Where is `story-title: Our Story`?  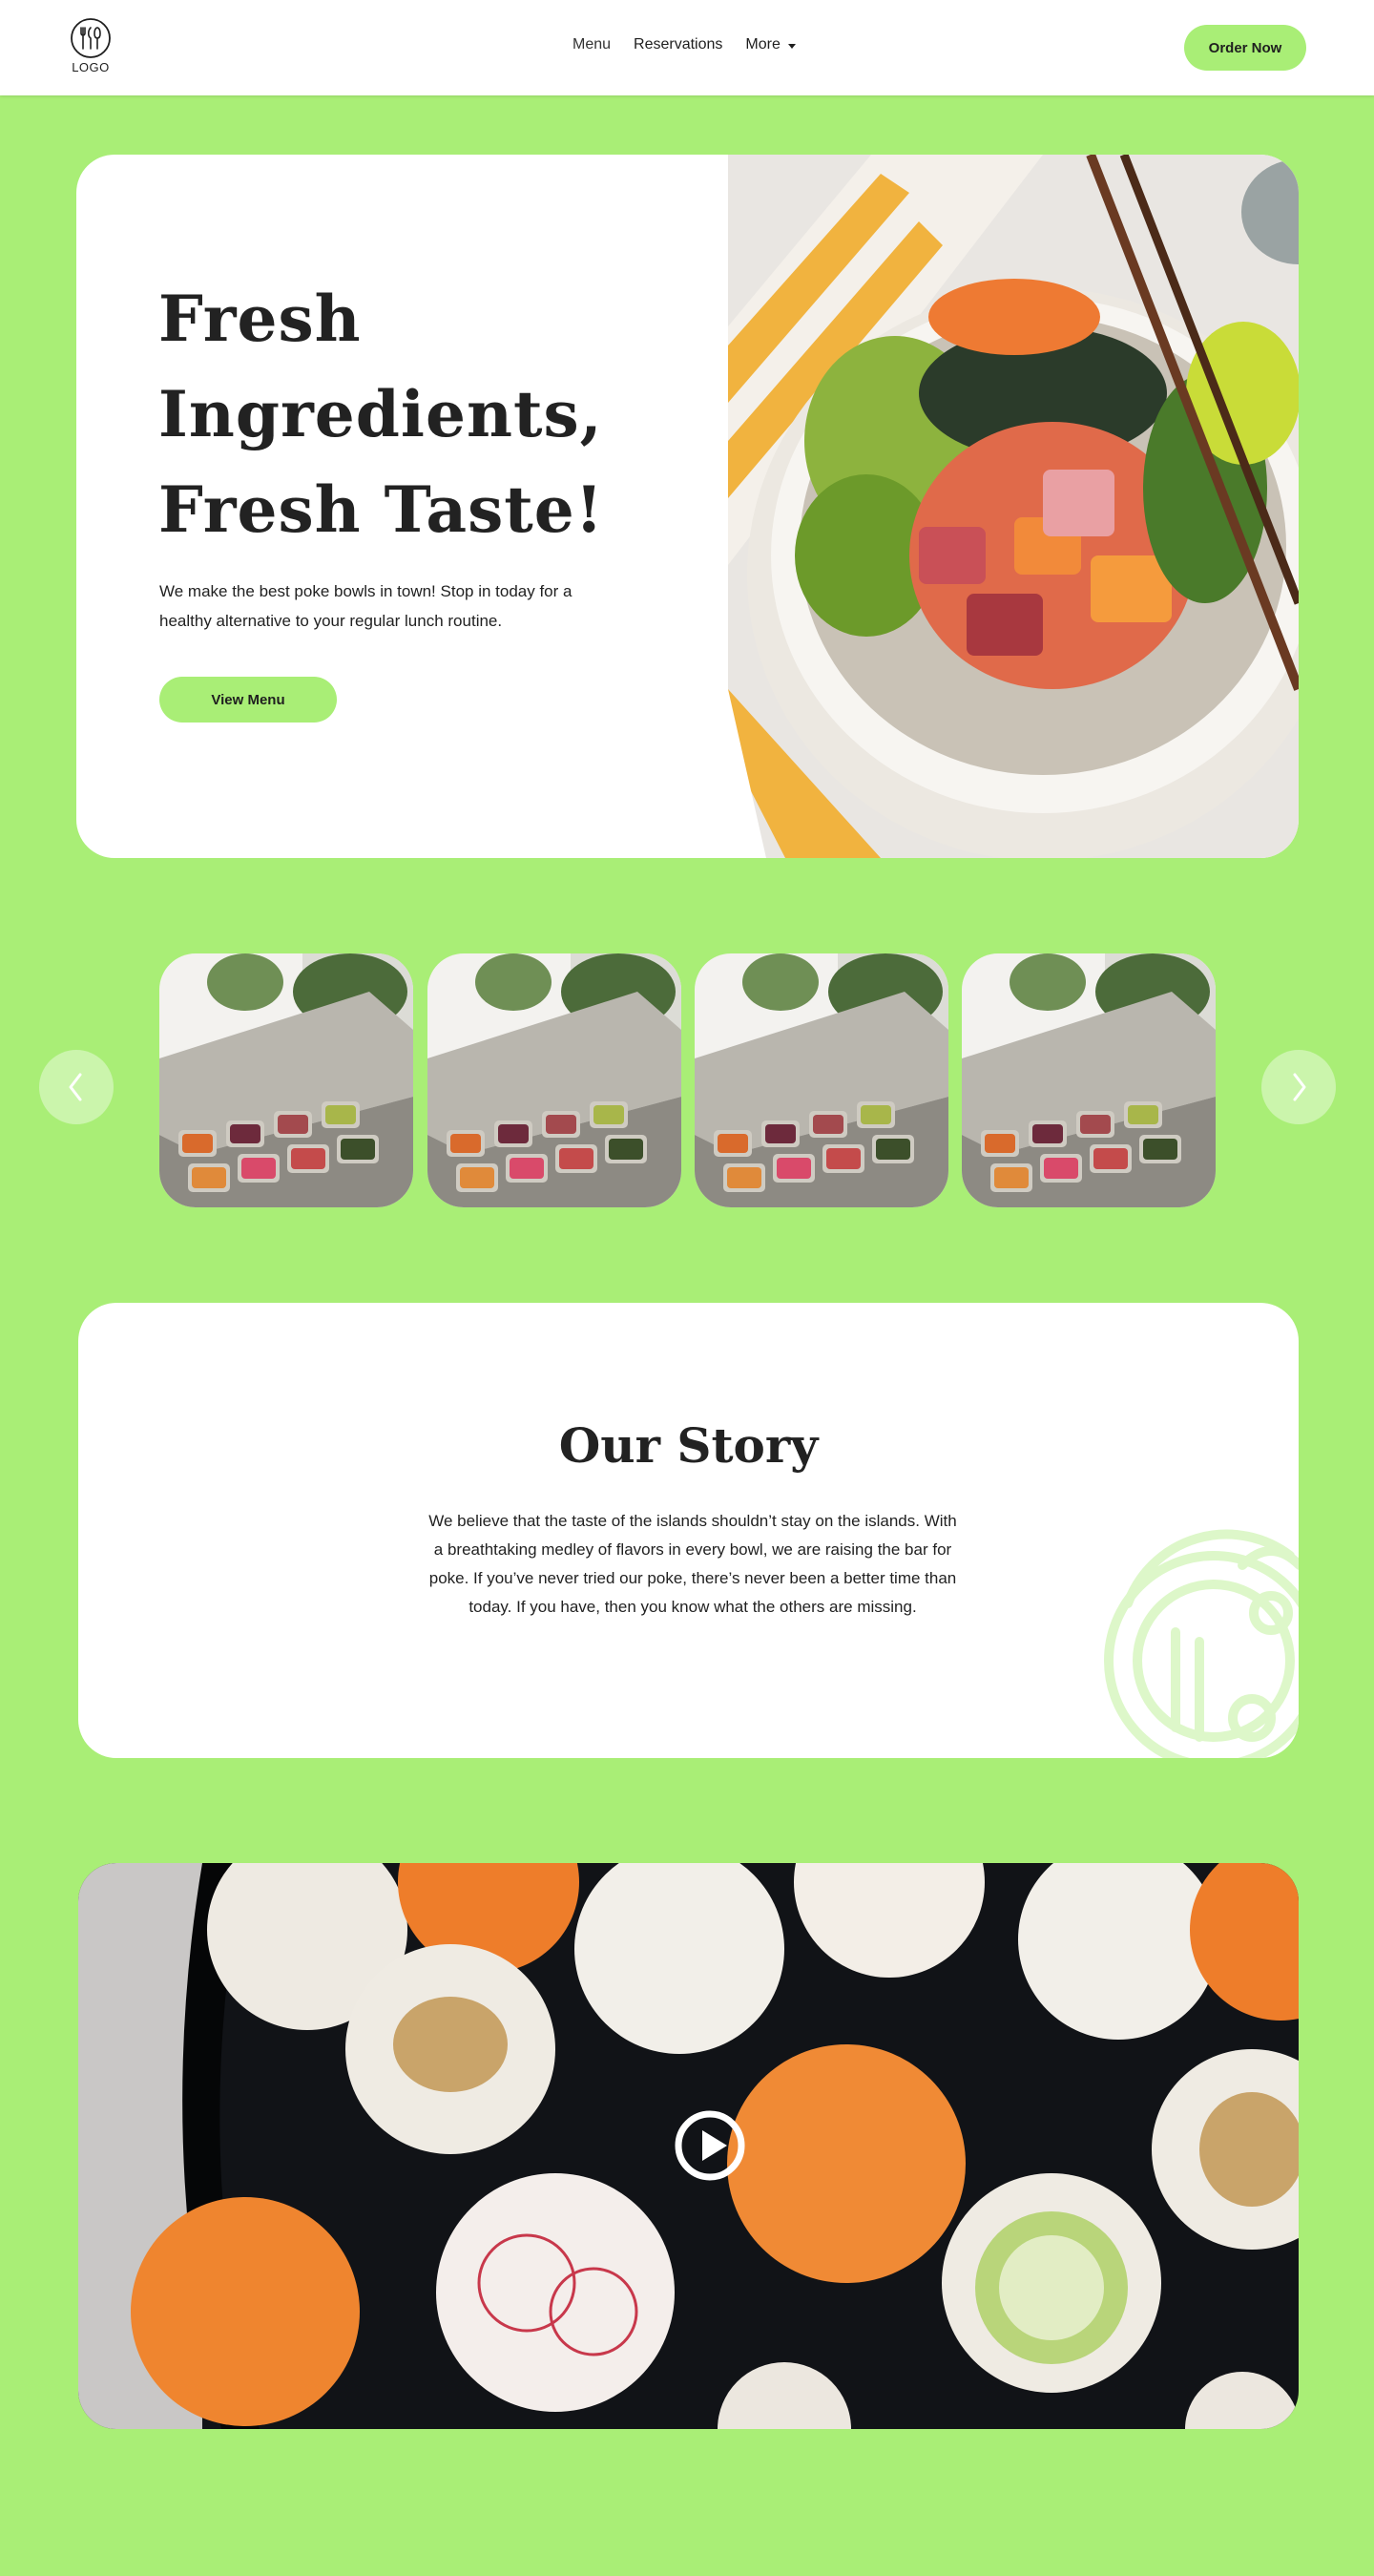
story-title: Our Story is located at coordinates (689, 1445).